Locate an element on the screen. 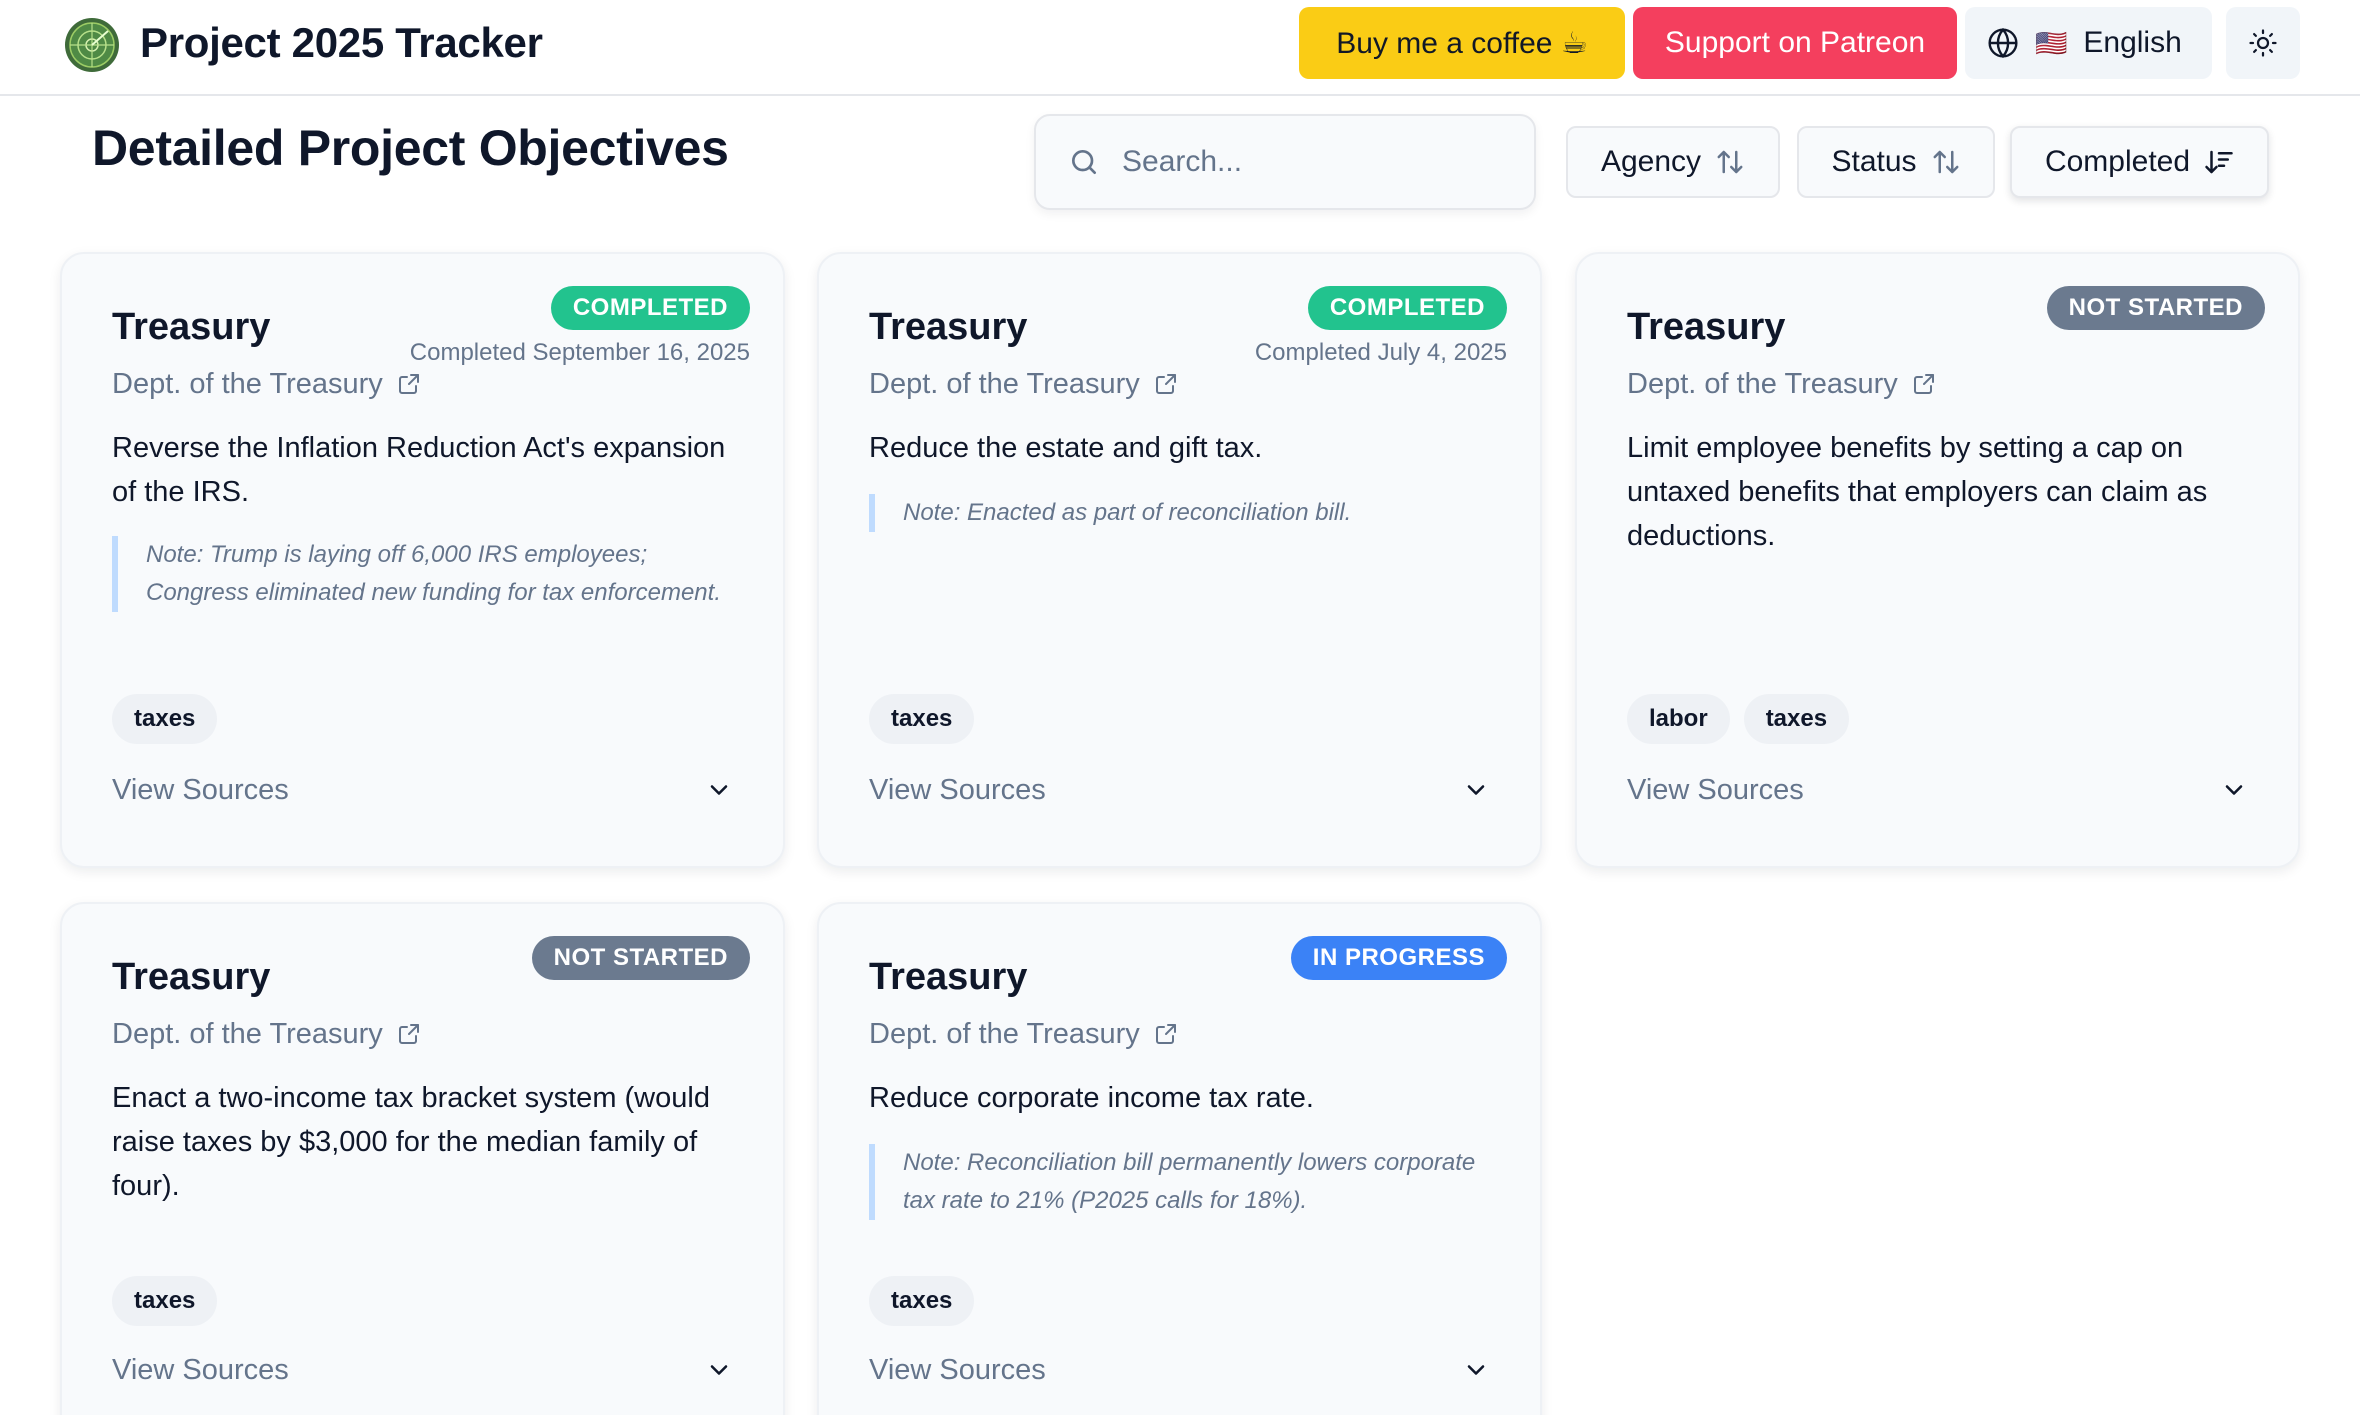 This screenshot has height=1415, width=2360. sort-completed-label: Completed is located at coordinates (2117, 161).